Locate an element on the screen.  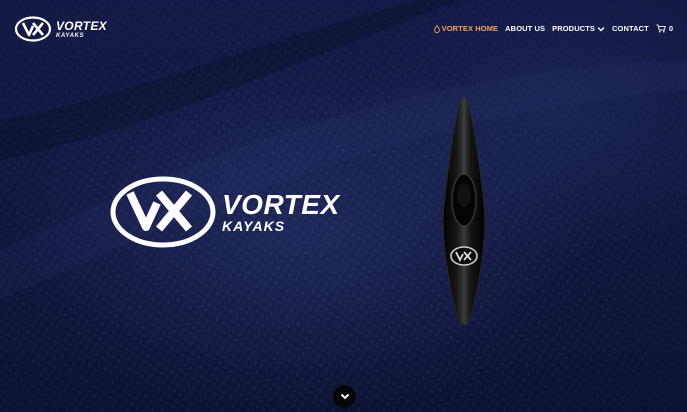
cart-count: 0 is located at coordinates (670, 28).